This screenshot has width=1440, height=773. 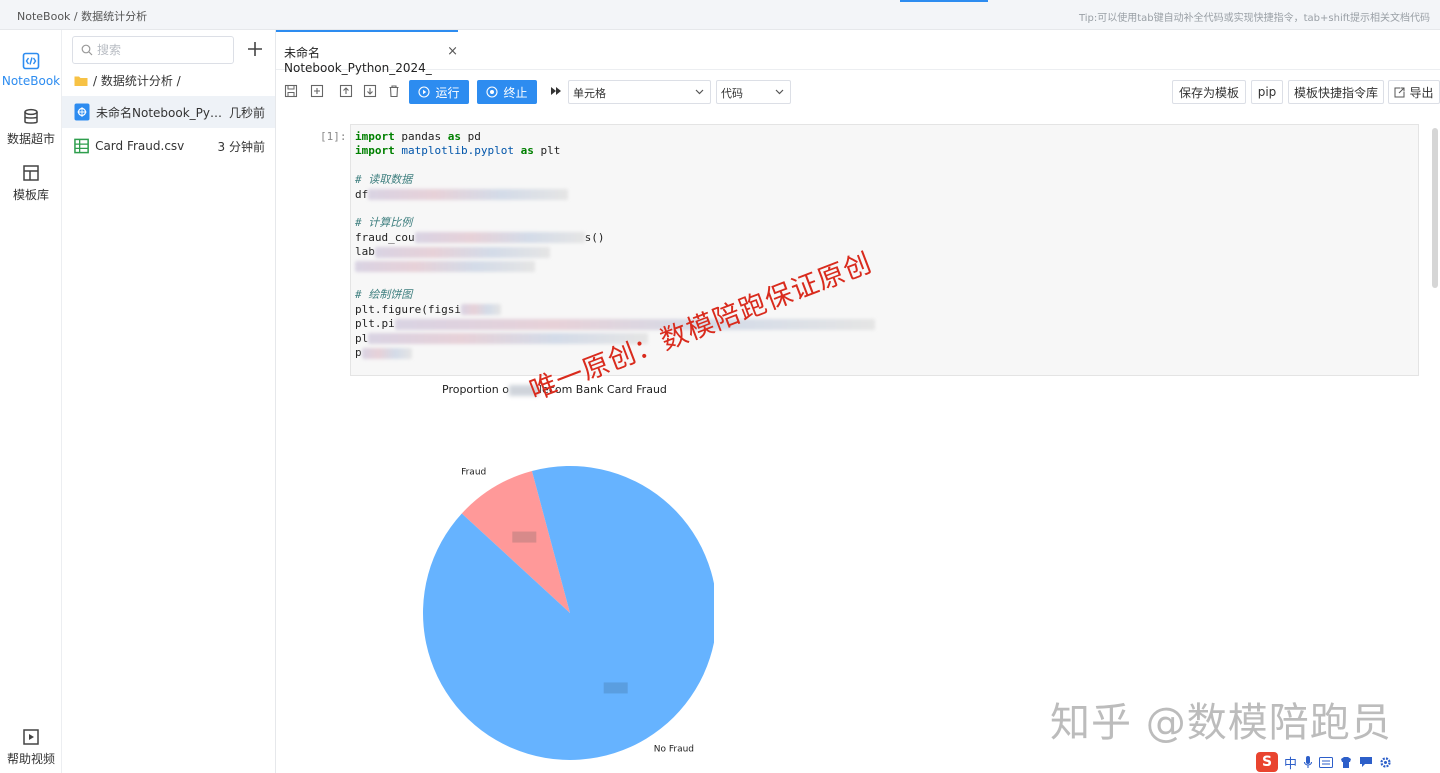 I want to click on stop-button: 终止, so click(x=507, y=92).